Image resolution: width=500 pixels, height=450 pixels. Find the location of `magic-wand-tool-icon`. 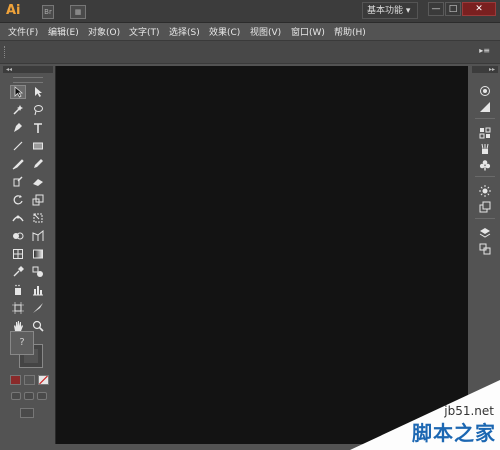

magic-wand-tool-icon is located at coordinates (18, 110).